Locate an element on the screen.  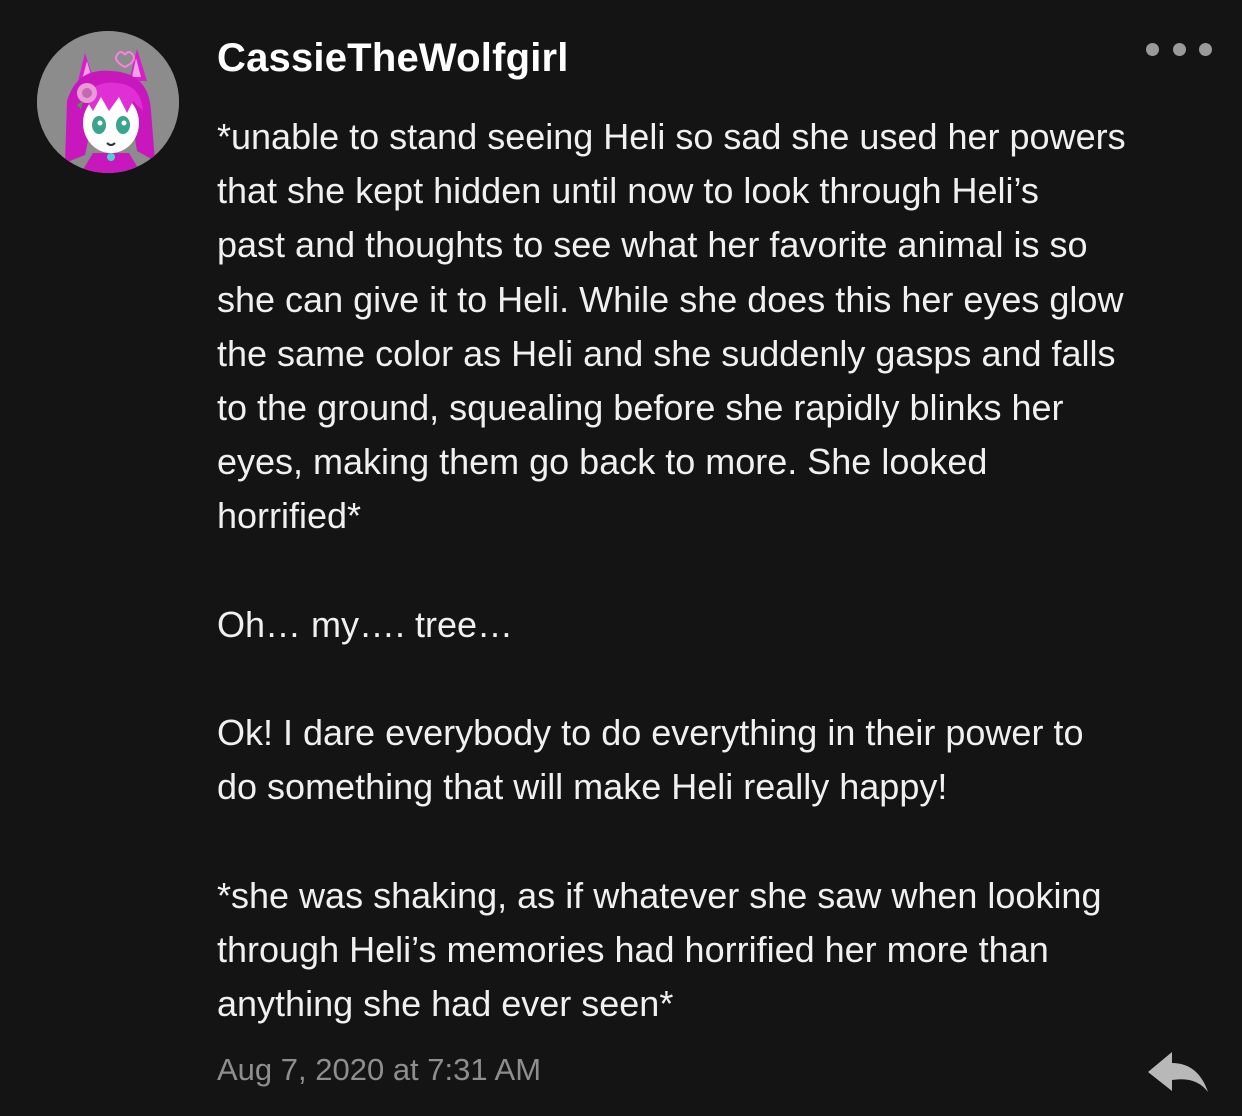
avatar is located at coordinates (108, 102).